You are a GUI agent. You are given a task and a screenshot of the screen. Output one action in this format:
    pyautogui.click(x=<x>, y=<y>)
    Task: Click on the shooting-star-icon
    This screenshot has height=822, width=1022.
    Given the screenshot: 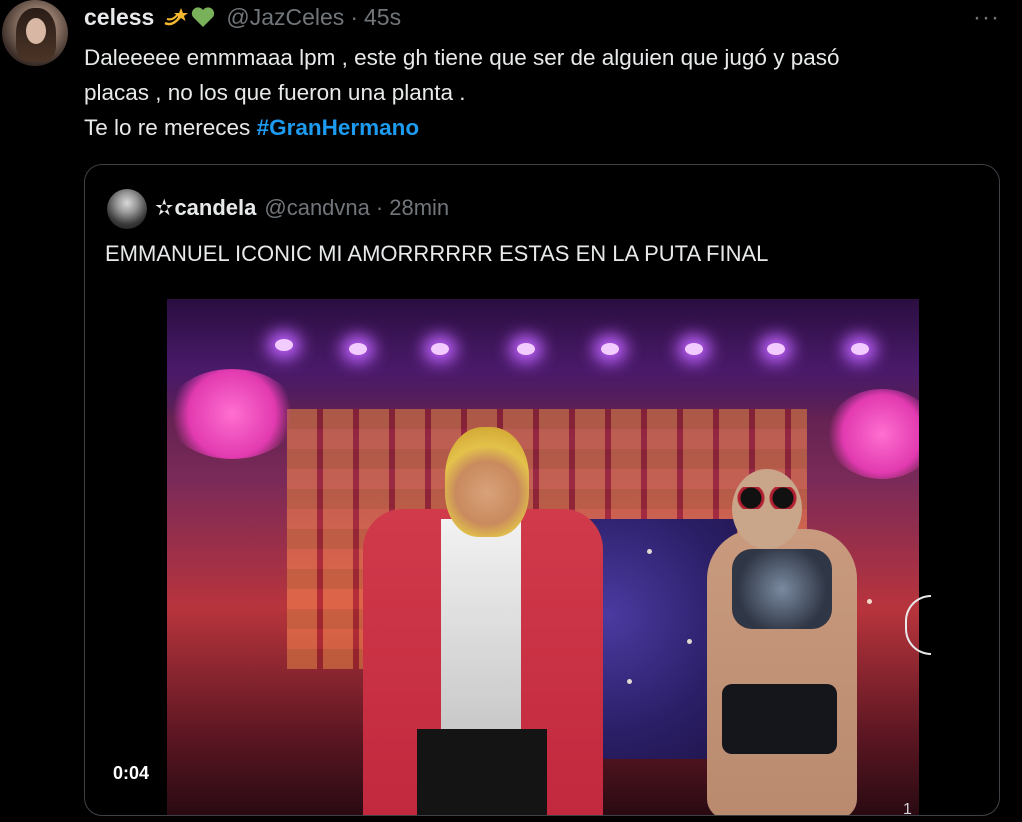 What is the action you would take?
    pyautogui.click(x=176, y=17)
    